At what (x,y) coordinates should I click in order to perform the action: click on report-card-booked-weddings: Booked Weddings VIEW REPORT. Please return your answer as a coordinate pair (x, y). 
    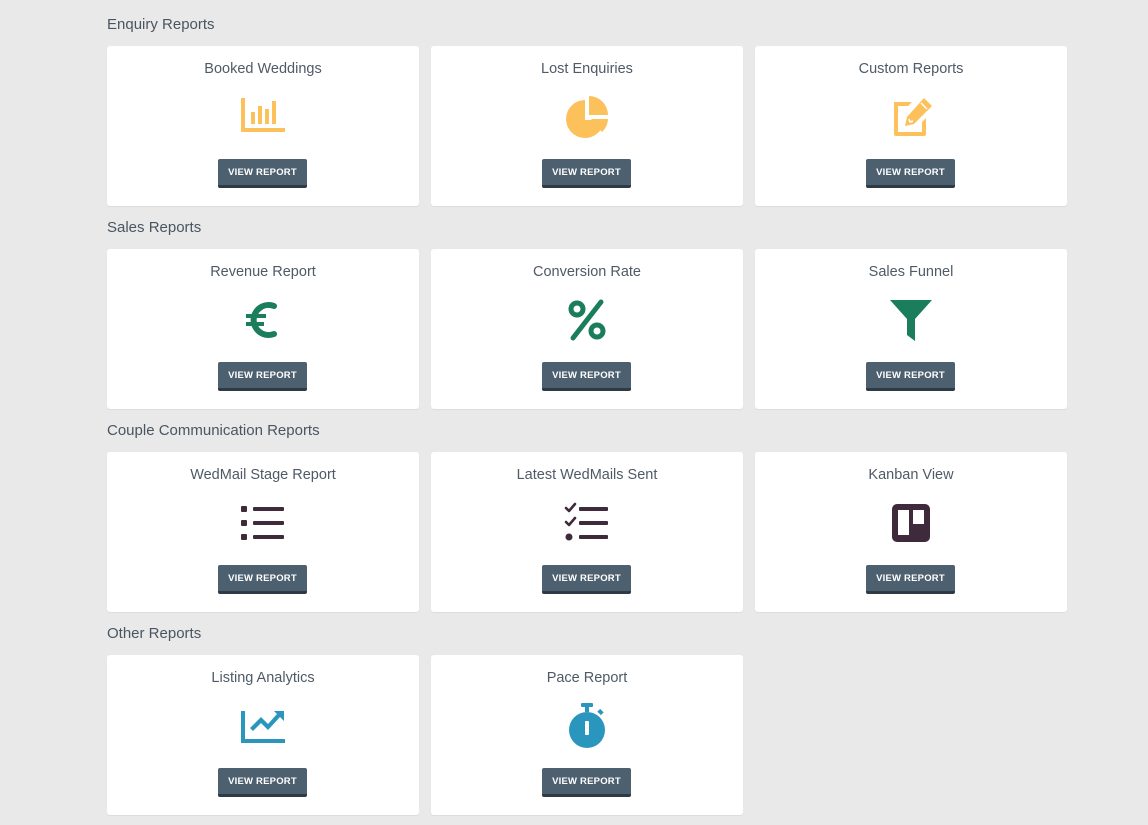
    Looking at the image, I should click on (263, 126).